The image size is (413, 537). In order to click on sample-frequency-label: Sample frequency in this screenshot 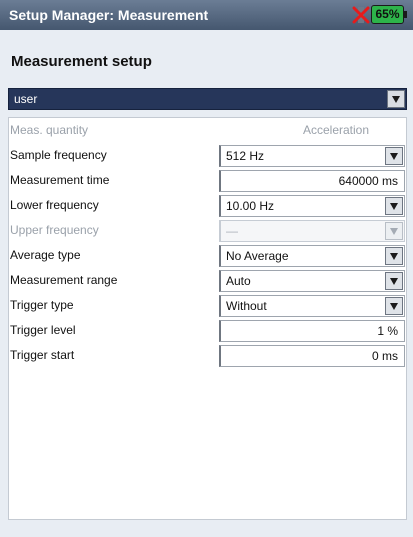, I will do `click(58, 155)`.